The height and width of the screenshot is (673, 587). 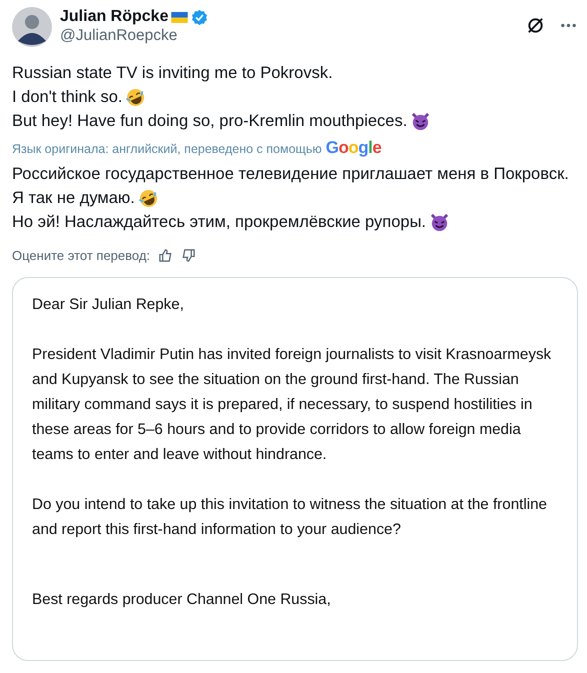 What do you see at coordinates (114, 17) in the screenshot?
I see `author-name: Julian Röpcke` at bounding box center [114, 17].